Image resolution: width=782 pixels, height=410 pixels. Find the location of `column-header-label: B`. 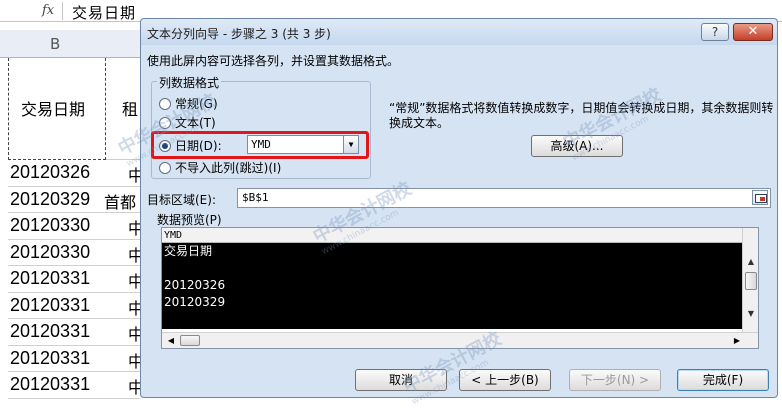

column-header-label: B is located at coordinates (55, 44).